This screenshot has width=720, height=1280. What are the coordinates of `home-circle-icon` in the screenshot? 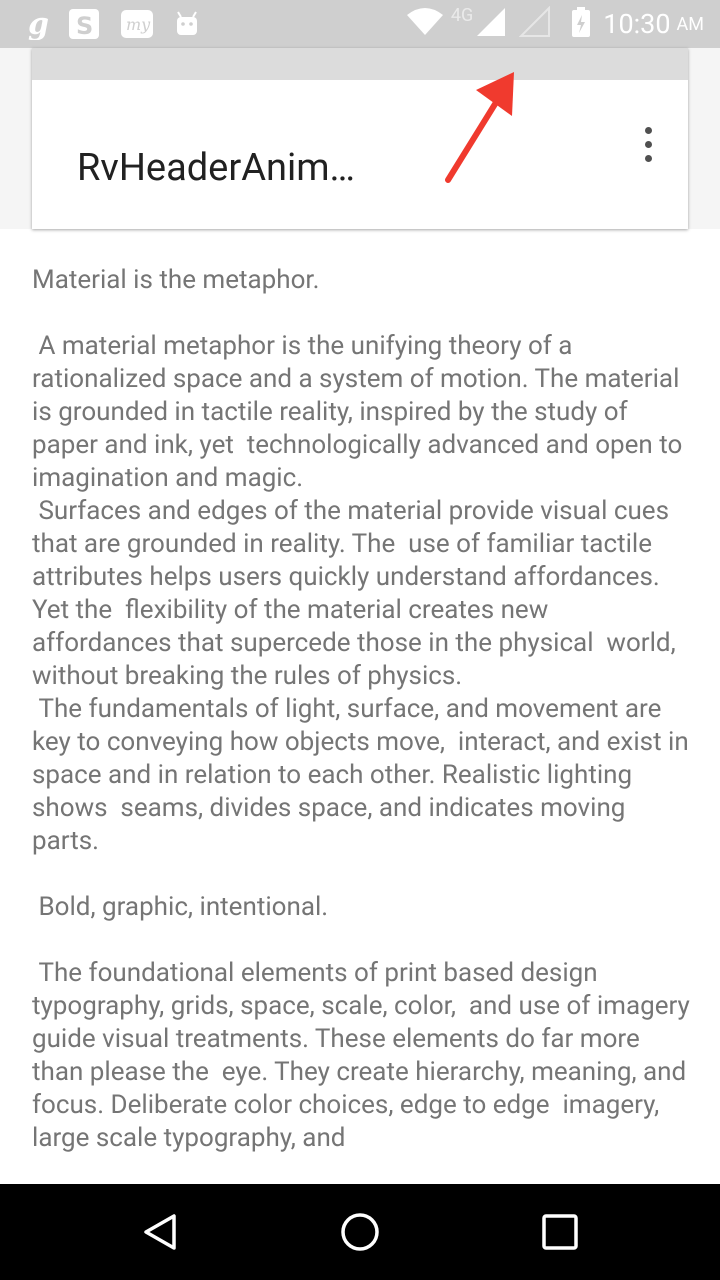 It's located at (360, 1232).